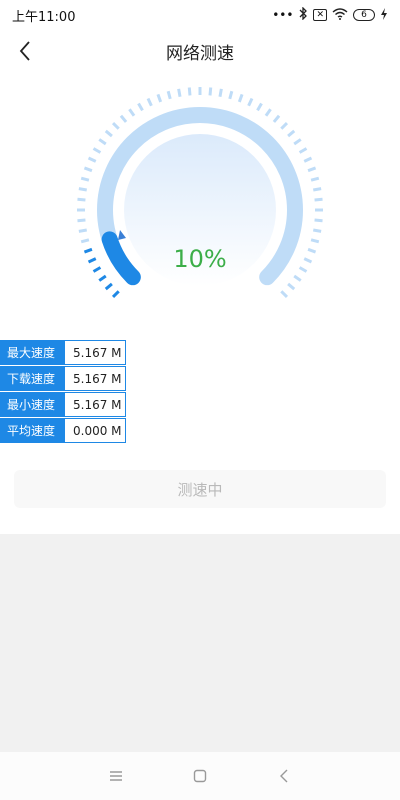 This screenshot has height=800, width=400. I want to click on chevron-left-icon, so click(24, 51).